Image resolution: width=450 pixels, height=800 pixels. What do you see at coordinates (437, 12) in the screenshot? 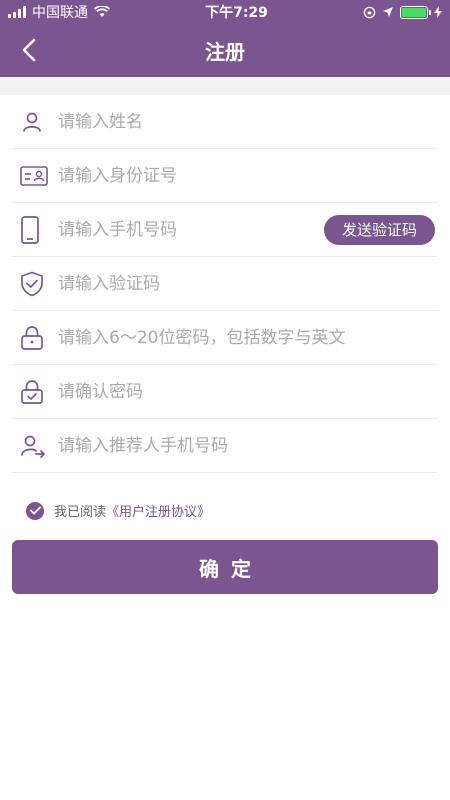
I see `charging-icon` at bounding box center [437, 12].